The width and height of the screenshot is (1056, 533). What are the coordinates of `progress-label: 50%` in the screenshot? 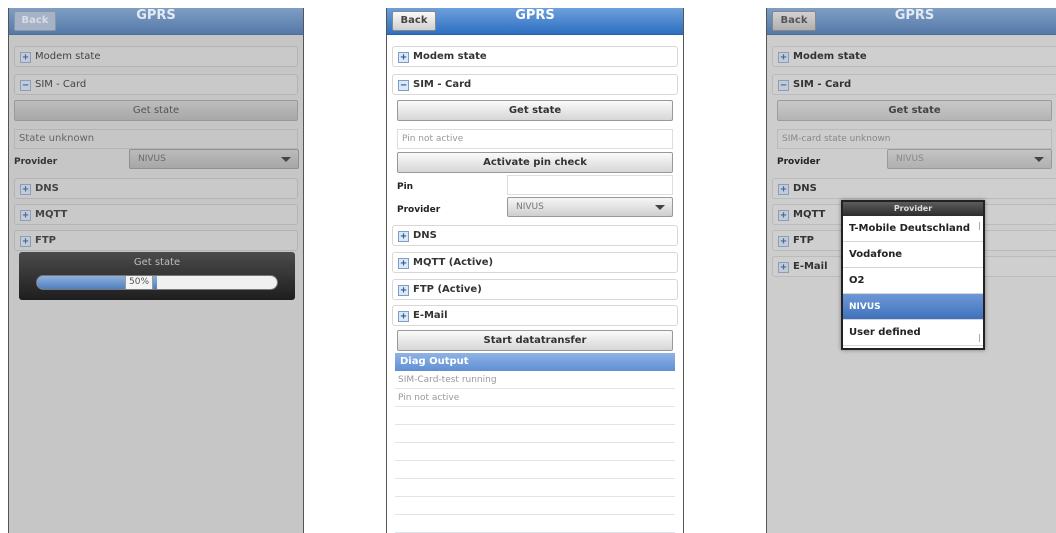 It's located at (139, 282).